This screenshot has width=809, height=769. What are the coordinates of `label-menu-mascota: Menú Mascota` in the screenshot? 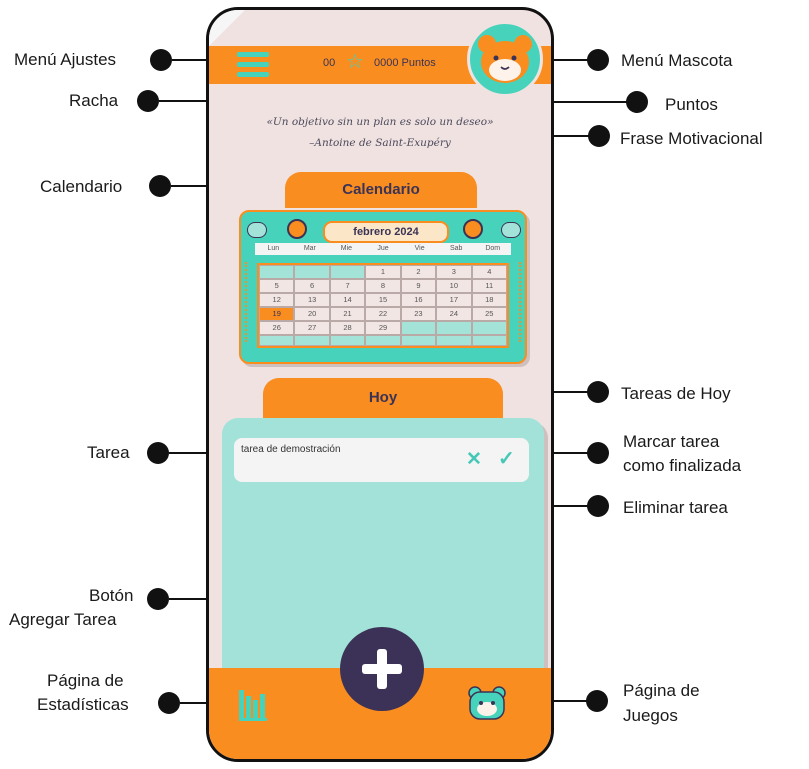 It's located at (677, 60).